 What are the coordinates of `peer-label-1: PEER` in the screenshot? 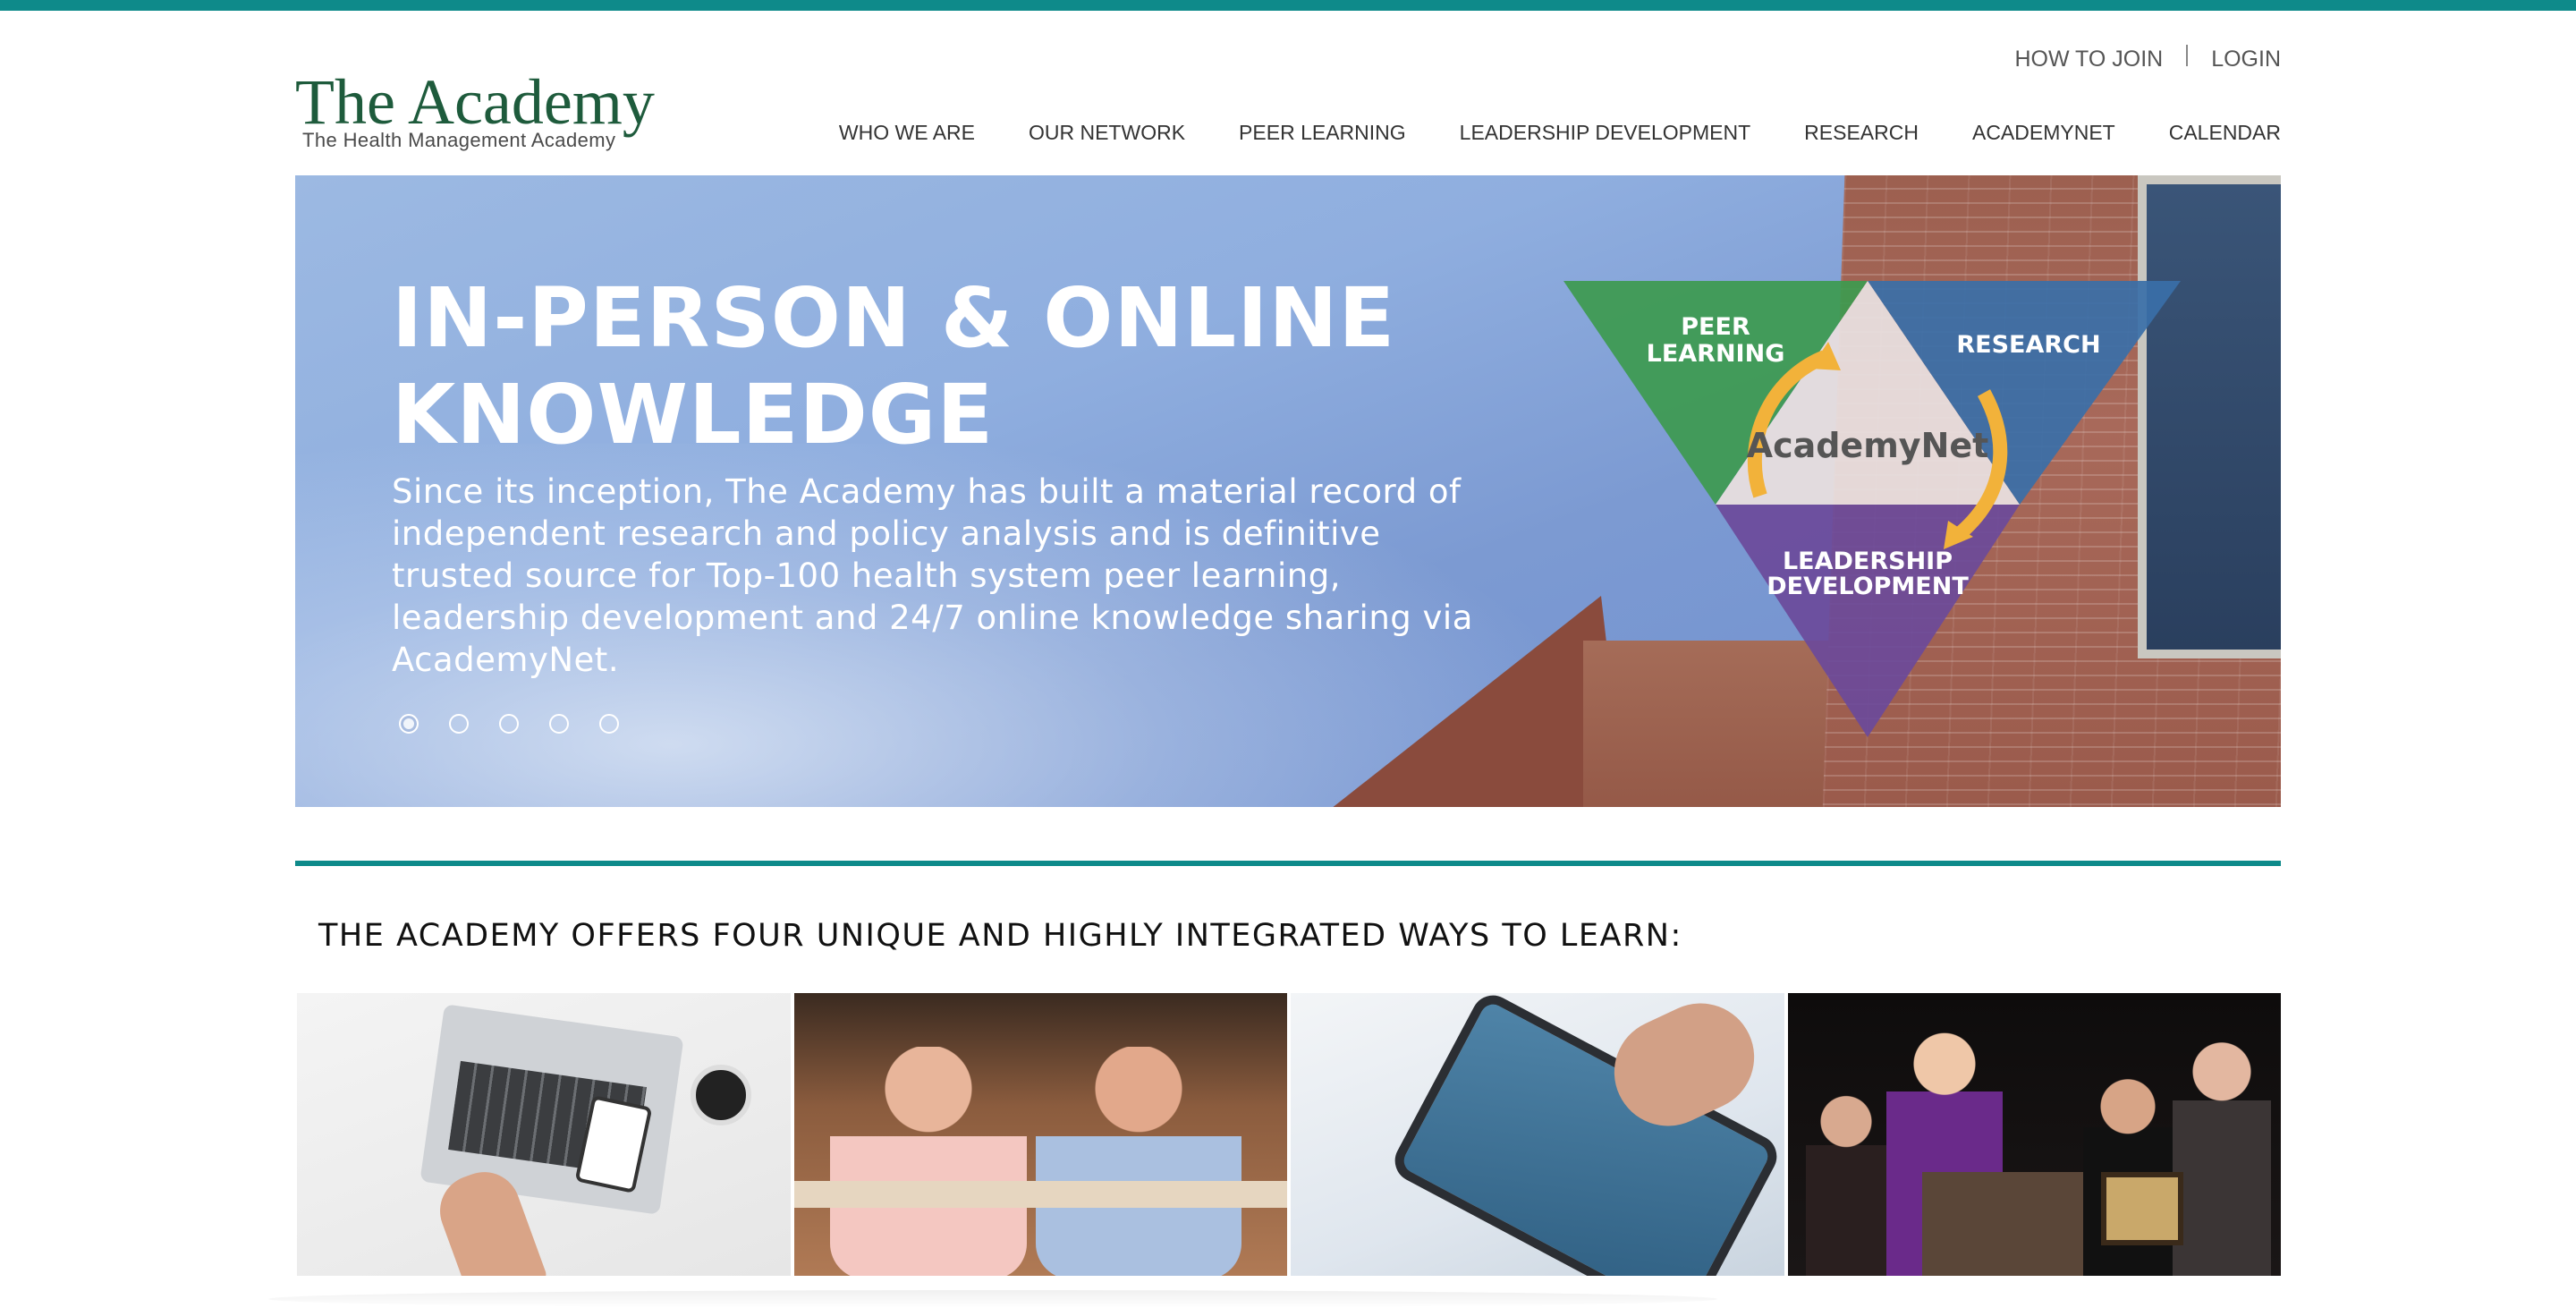 It's located at (1715, 327).